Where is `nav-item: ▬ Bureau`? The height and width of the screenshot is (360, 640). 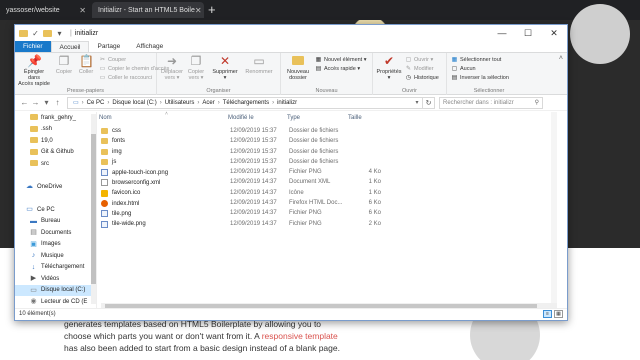 nav-item: ▬ Bureau is located at coordinates (55, 222).